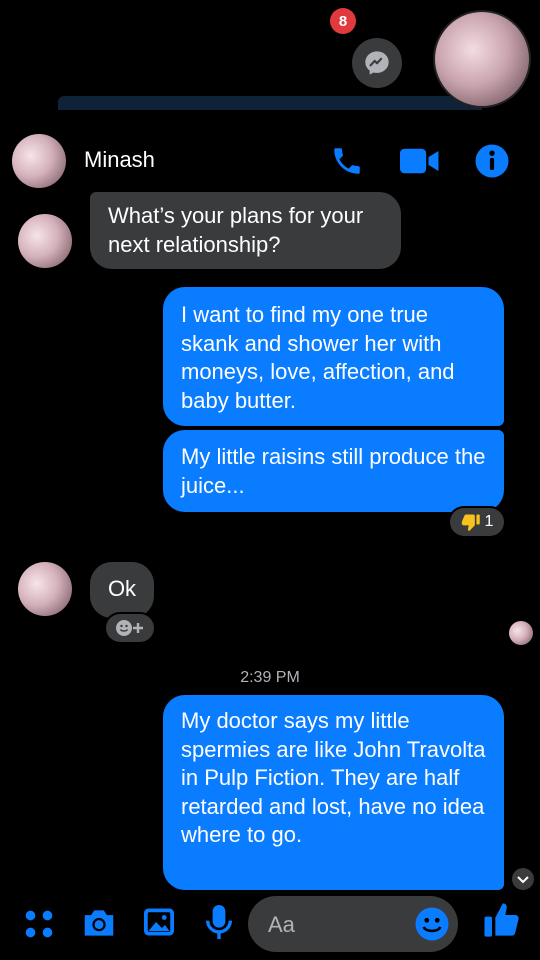 The height and width of the screenshot is (960, 540). I want to click on message-reaction: 1, so click(477, 522).